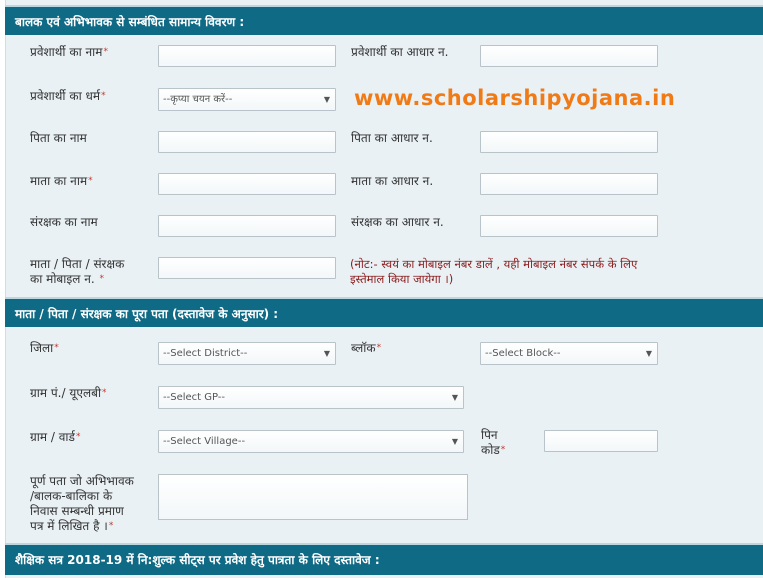  Describe the element at coordinates (247, 268) in the screenshot. I see `mobile-input` at that location.